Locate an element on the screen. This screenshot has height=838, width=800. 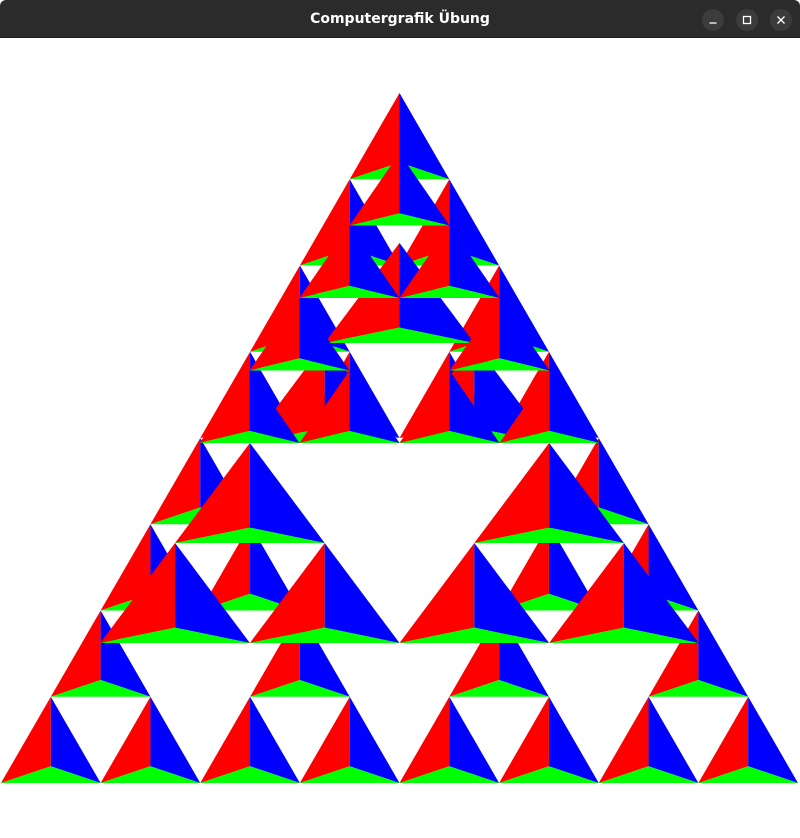
close-button is located at coordinates (781, 20).